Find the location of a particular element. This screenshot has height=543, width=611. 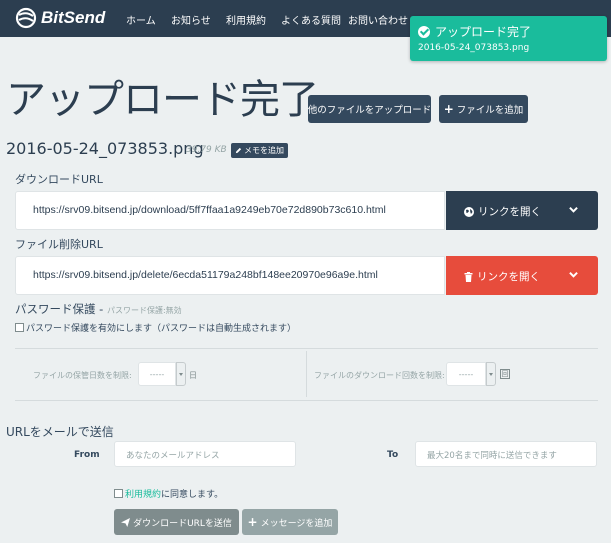

paper-plane-icon is located at coordinates (126, 522).